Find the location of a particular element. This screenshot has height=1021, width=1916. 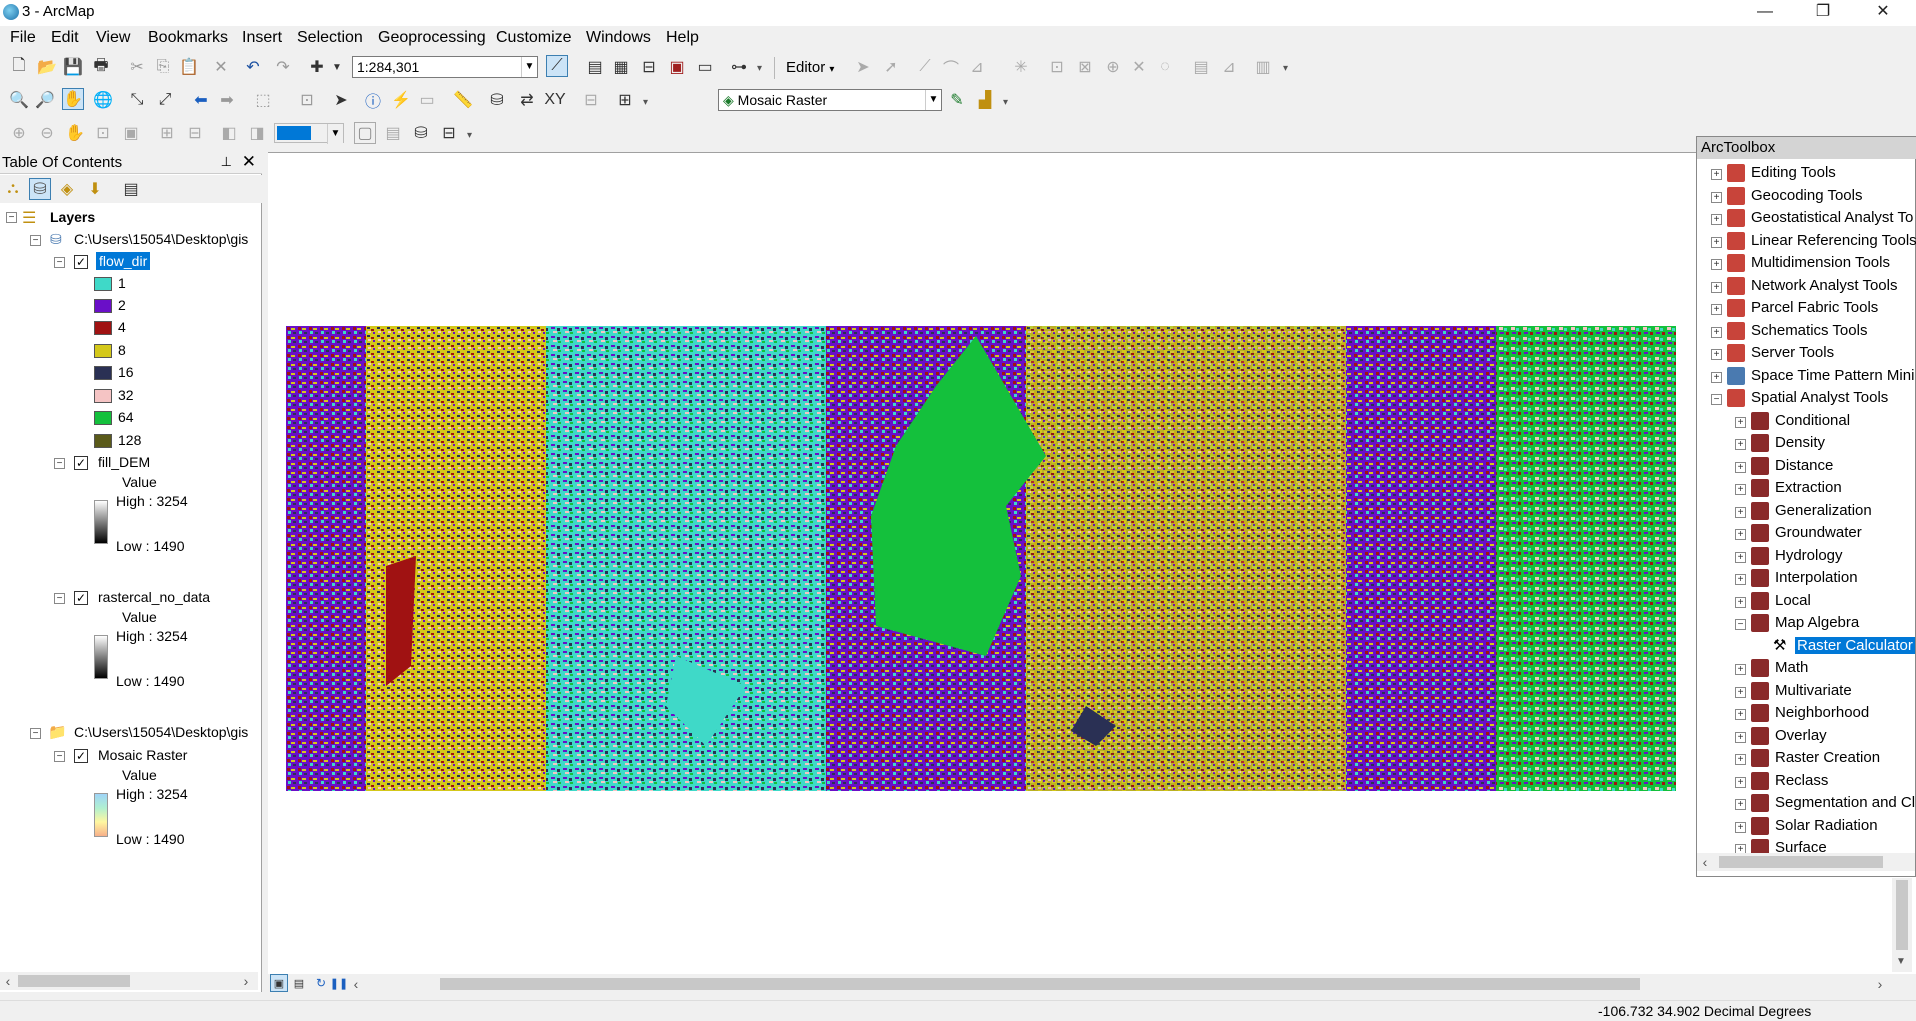

search-window-icon: ⊟ is located at coordinates (649, 67).